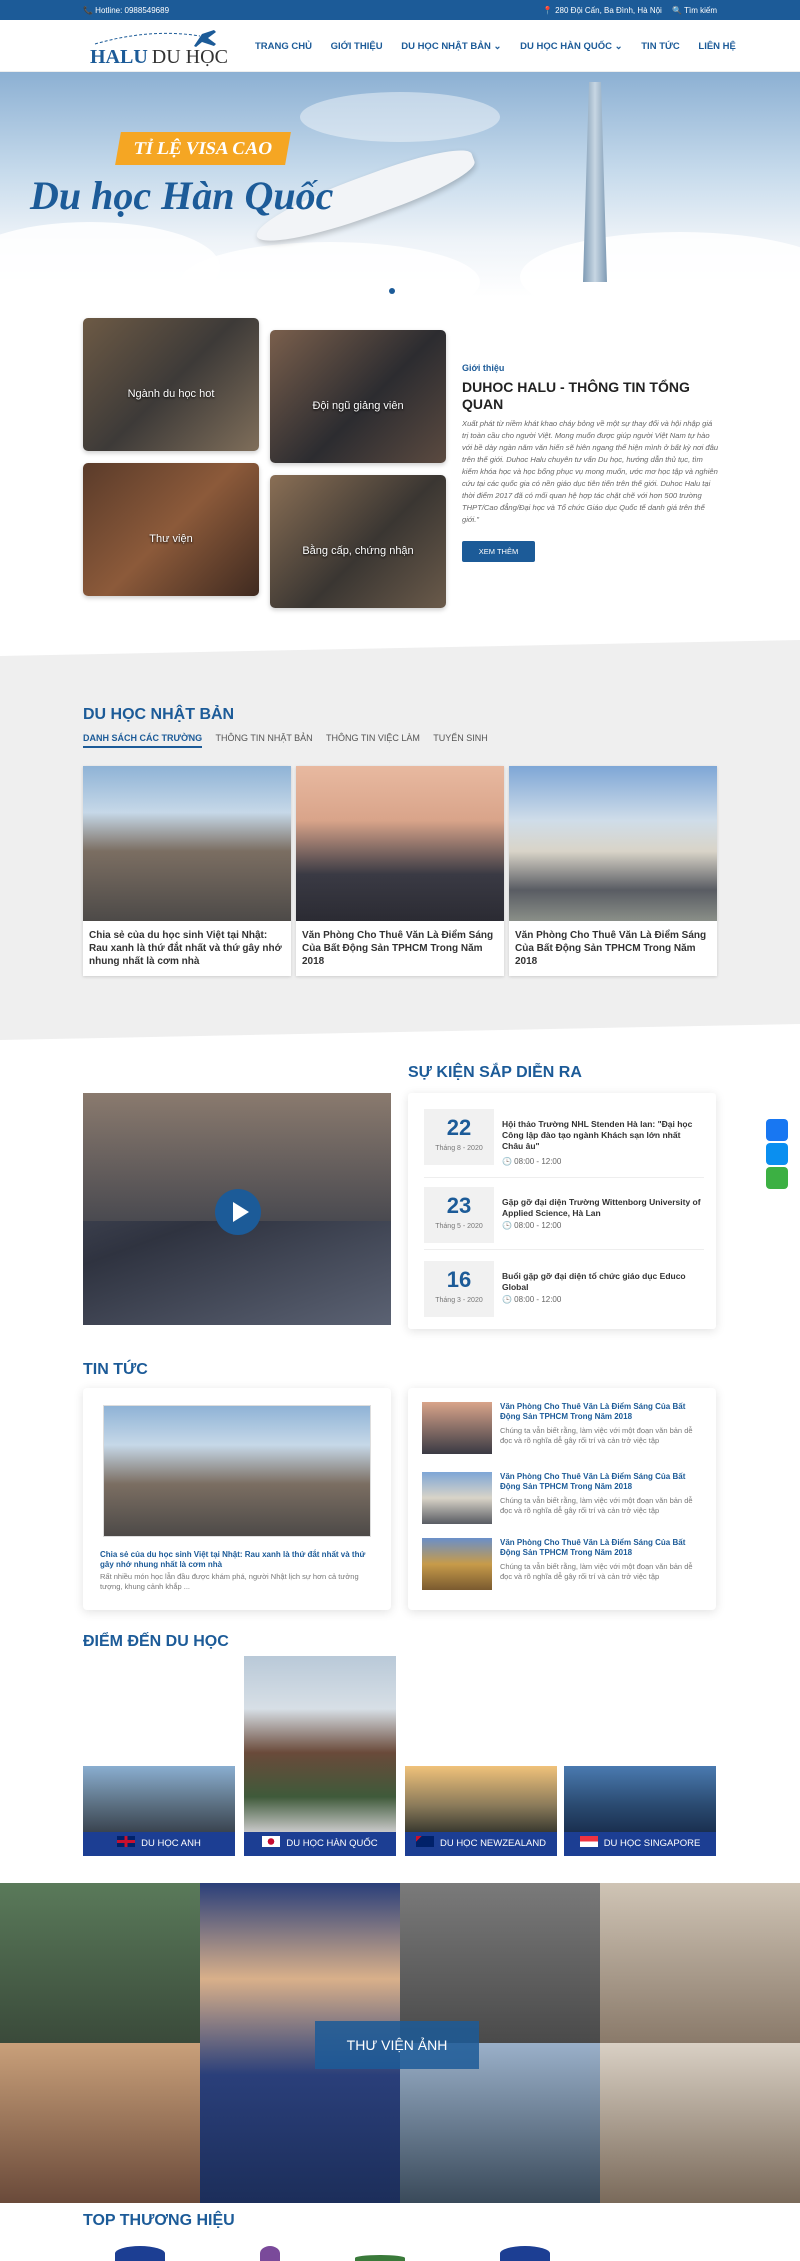 The image size is (800, 2261). What do you see at coordinates (460, 738) in the screenshot?
I see `tab-admission: TUYỂN SINH` at bounding box center [460, 738].